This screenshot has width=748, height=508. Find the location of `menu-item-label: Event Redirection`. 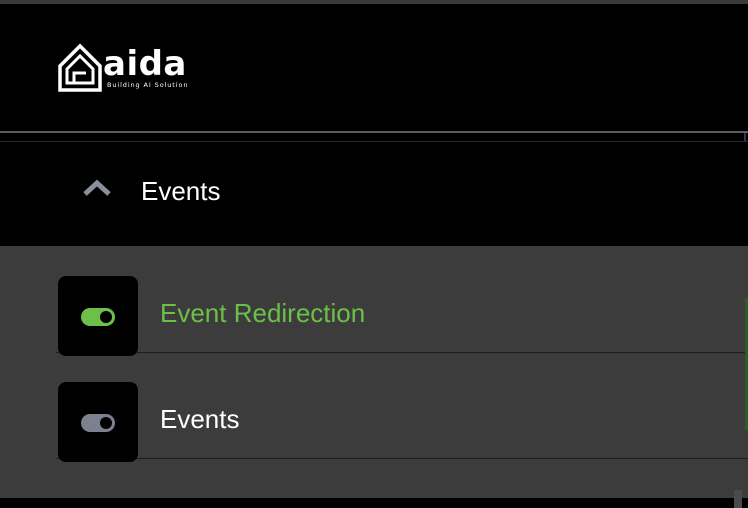

menu-item-label: Event Redirection is located at coordinates (263, 313).